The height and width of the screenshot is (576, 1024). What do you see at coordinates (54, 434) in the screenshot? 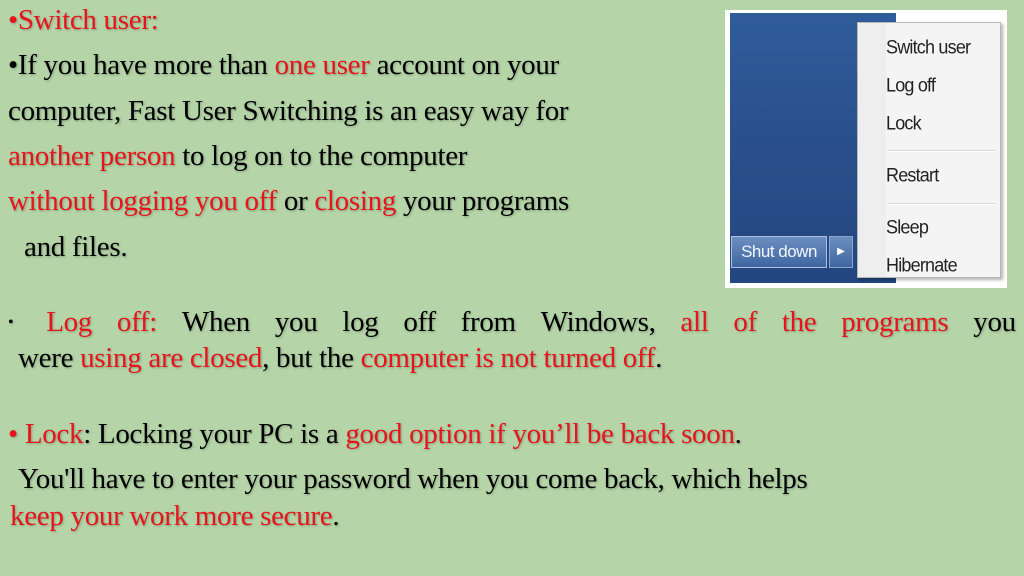
I see `highlight: Lock` at bounding box center [54, 434].